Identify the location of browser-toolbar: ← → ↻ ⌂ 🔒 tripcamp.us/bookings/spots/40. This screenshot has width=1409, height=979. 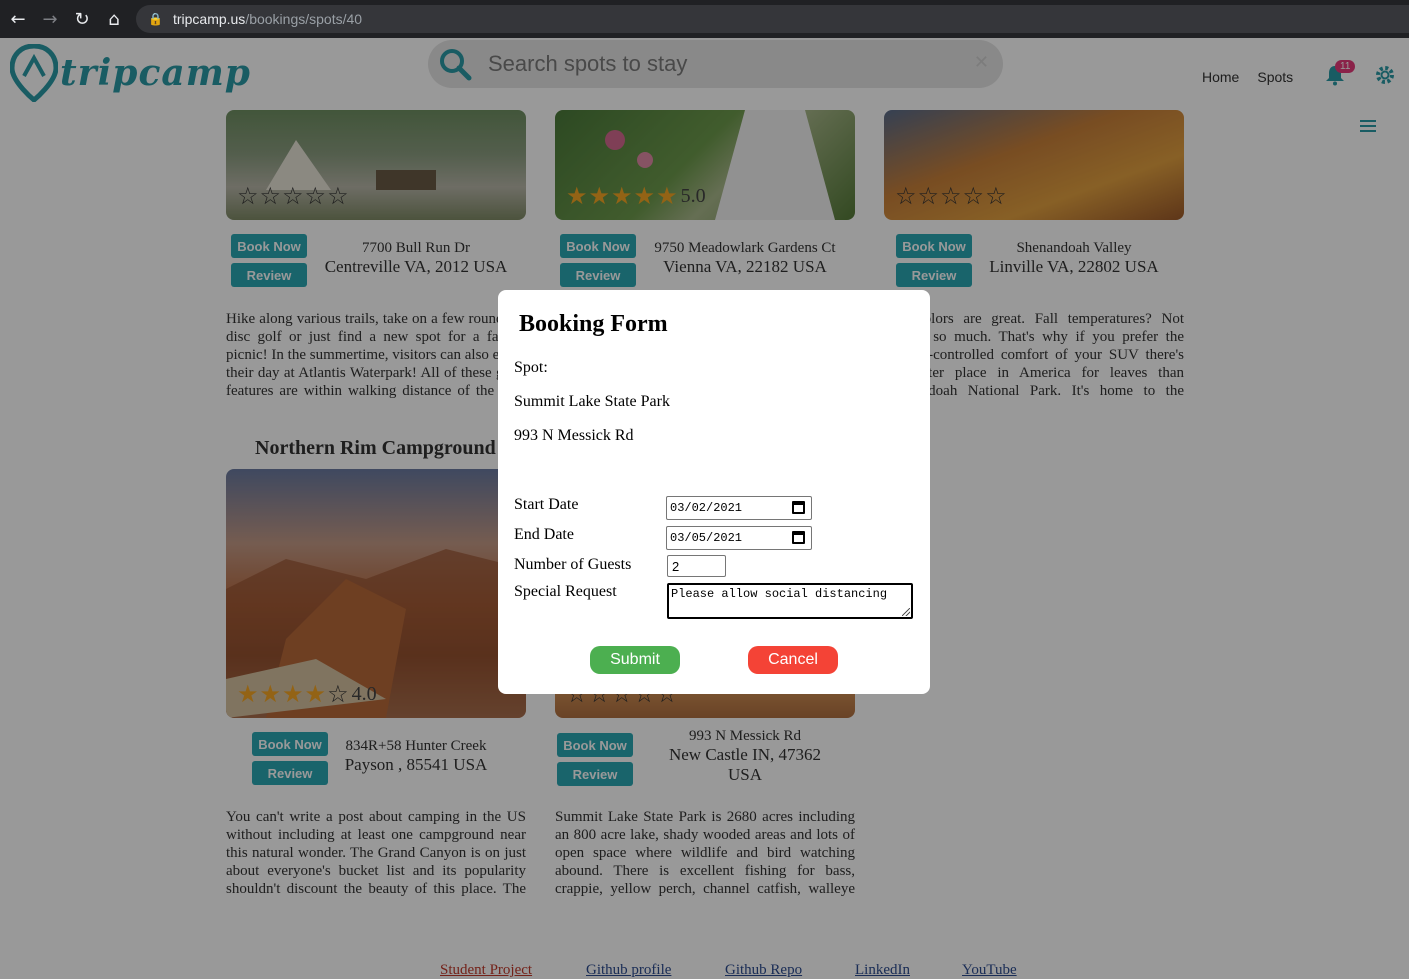
(704, 19).